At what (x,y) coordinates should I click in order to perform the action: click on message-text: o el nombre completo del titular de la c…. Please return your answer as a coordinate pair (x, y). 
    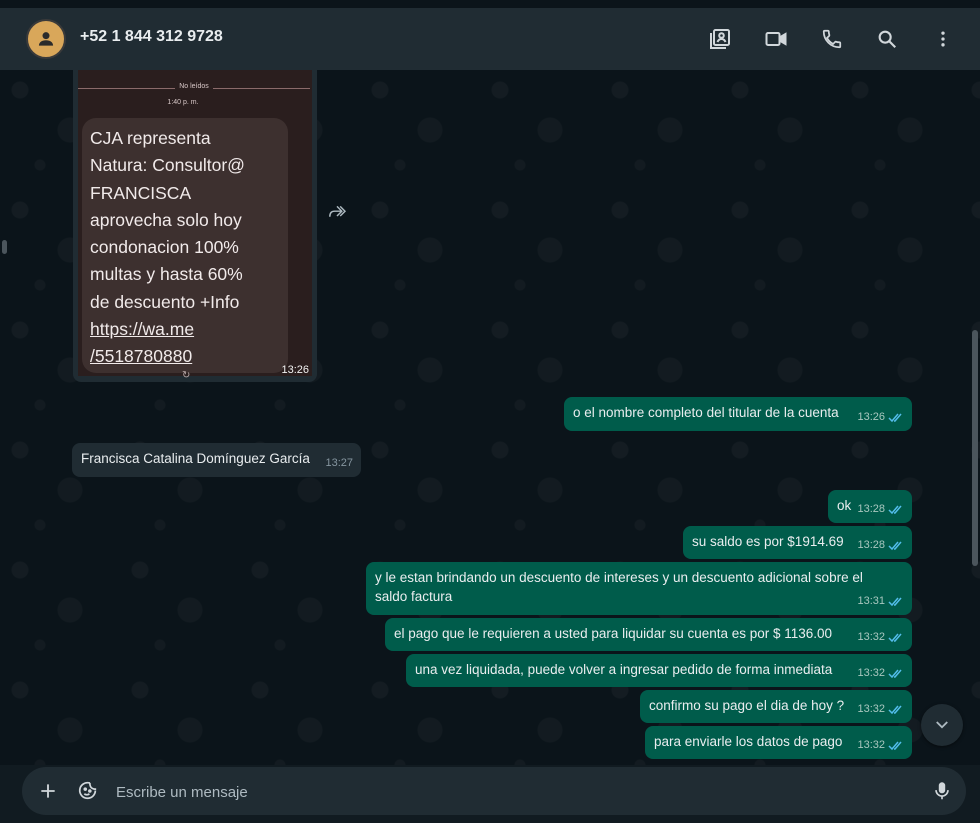
    Looking at the image, I should click on (706, 412).